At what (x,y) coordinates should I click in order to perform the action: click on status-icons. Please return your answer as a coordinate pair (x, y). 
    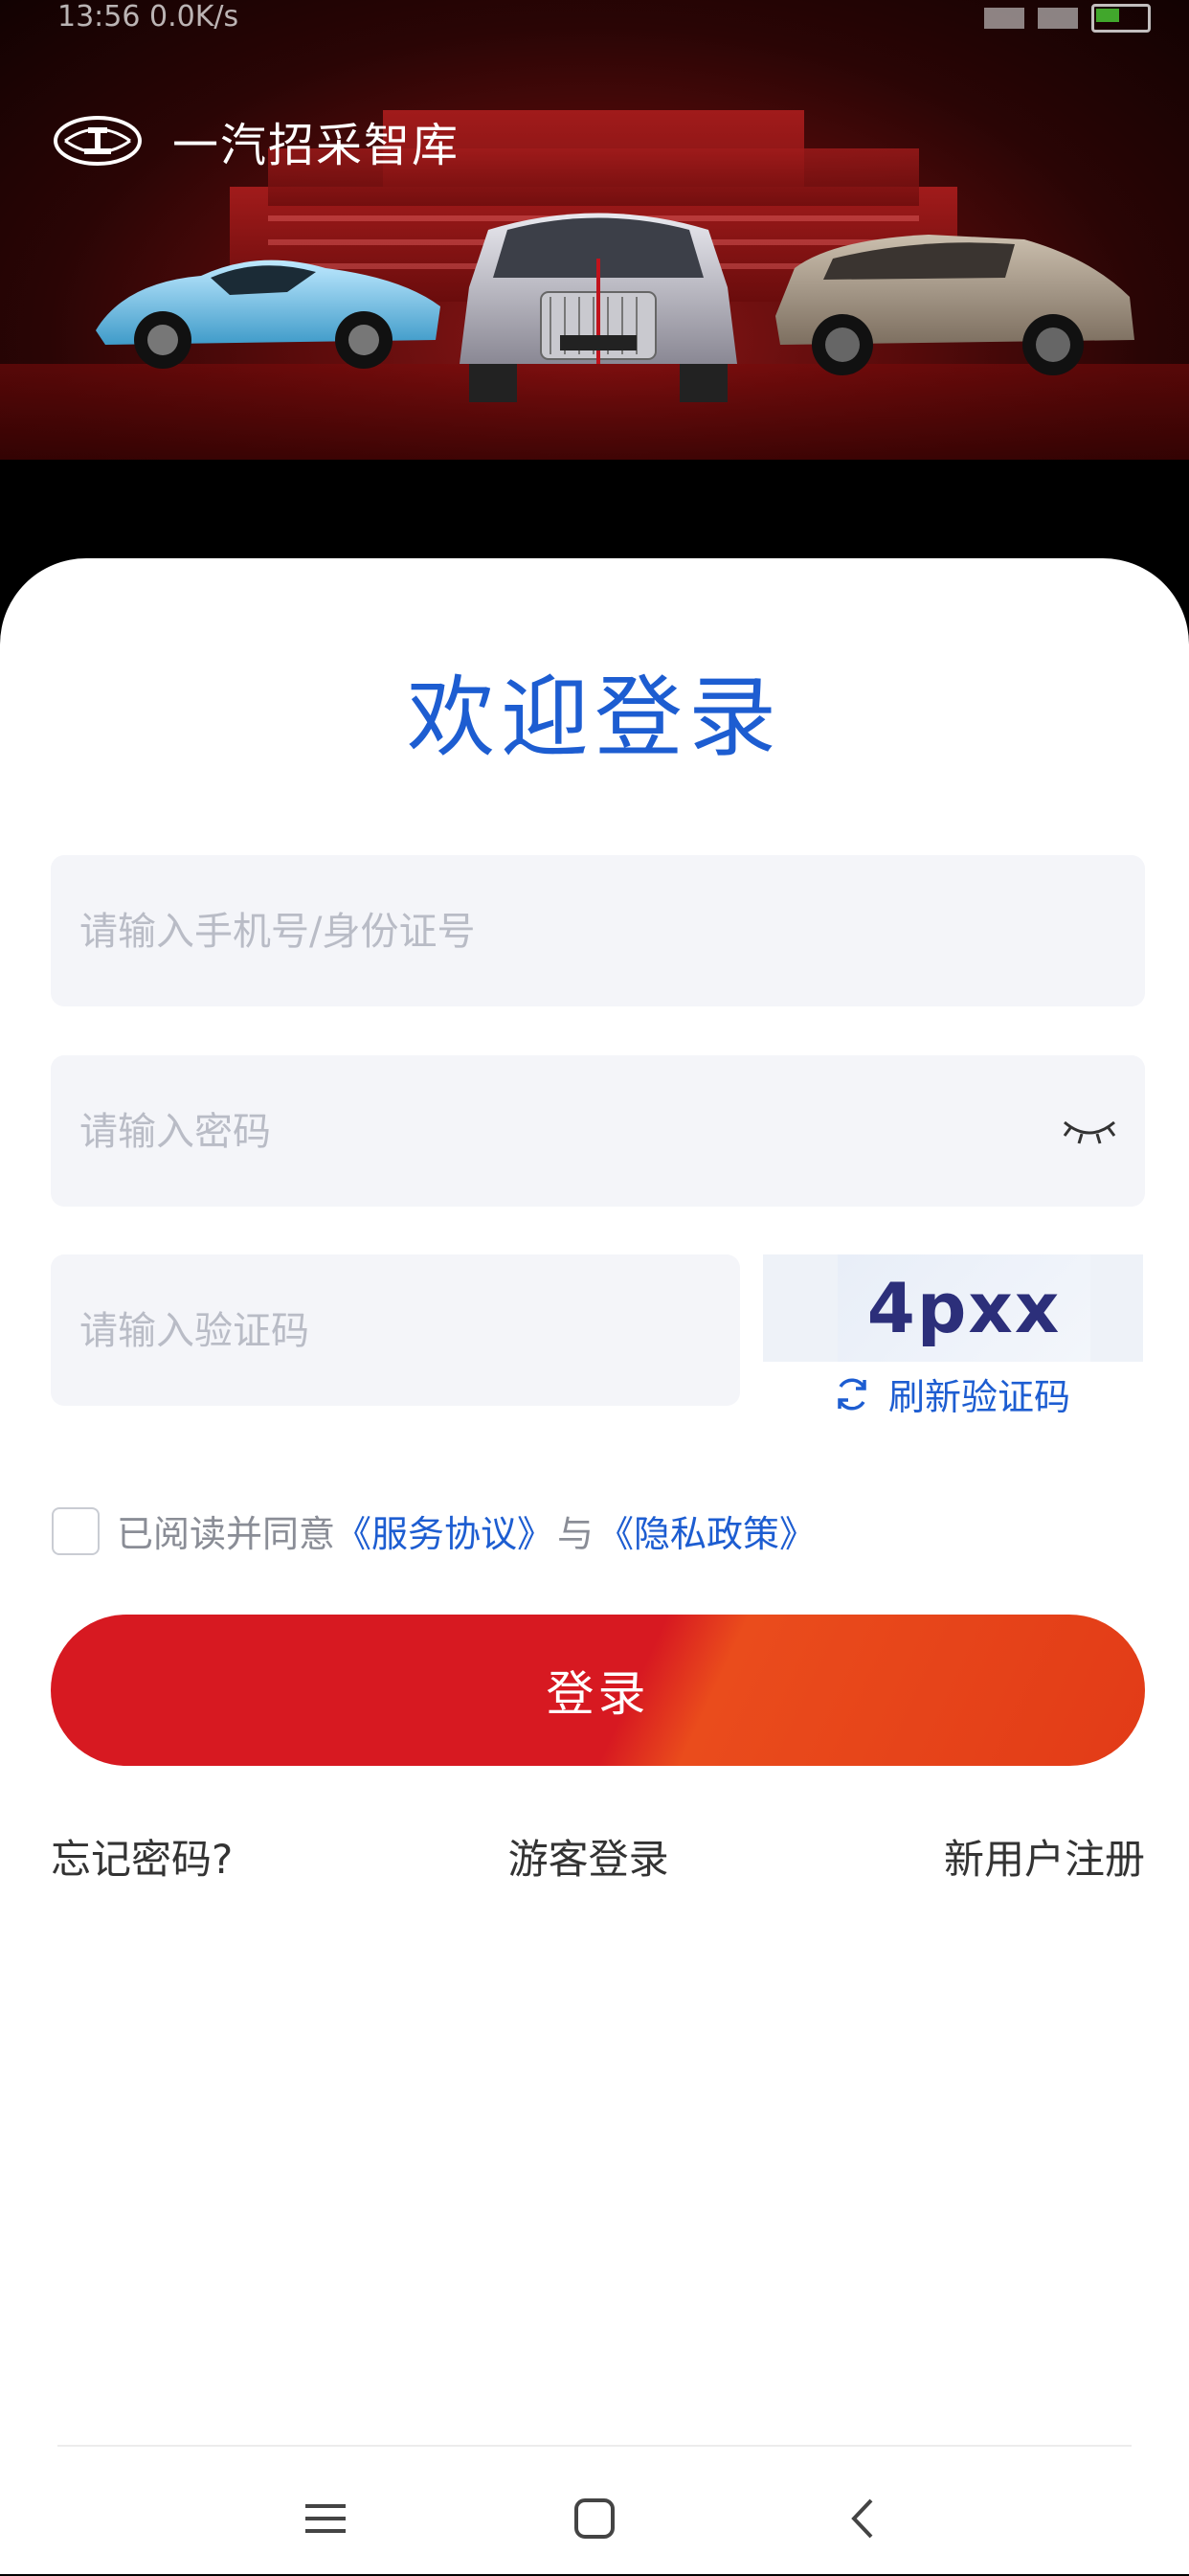
    Looking at the image, I should click on (1067, 18).